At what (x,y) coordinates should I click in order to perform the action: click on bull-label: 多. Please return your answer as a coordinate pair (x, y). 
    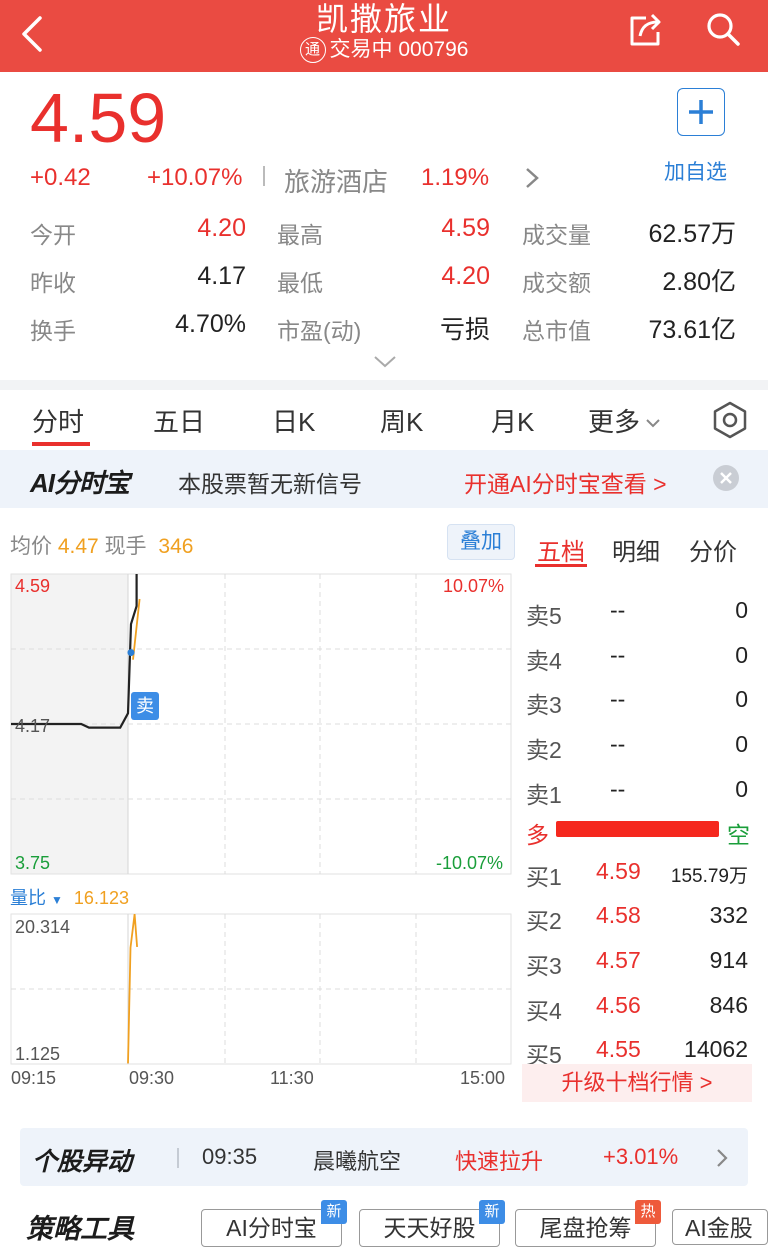
    Looking at the image, I should click on (537, 835).